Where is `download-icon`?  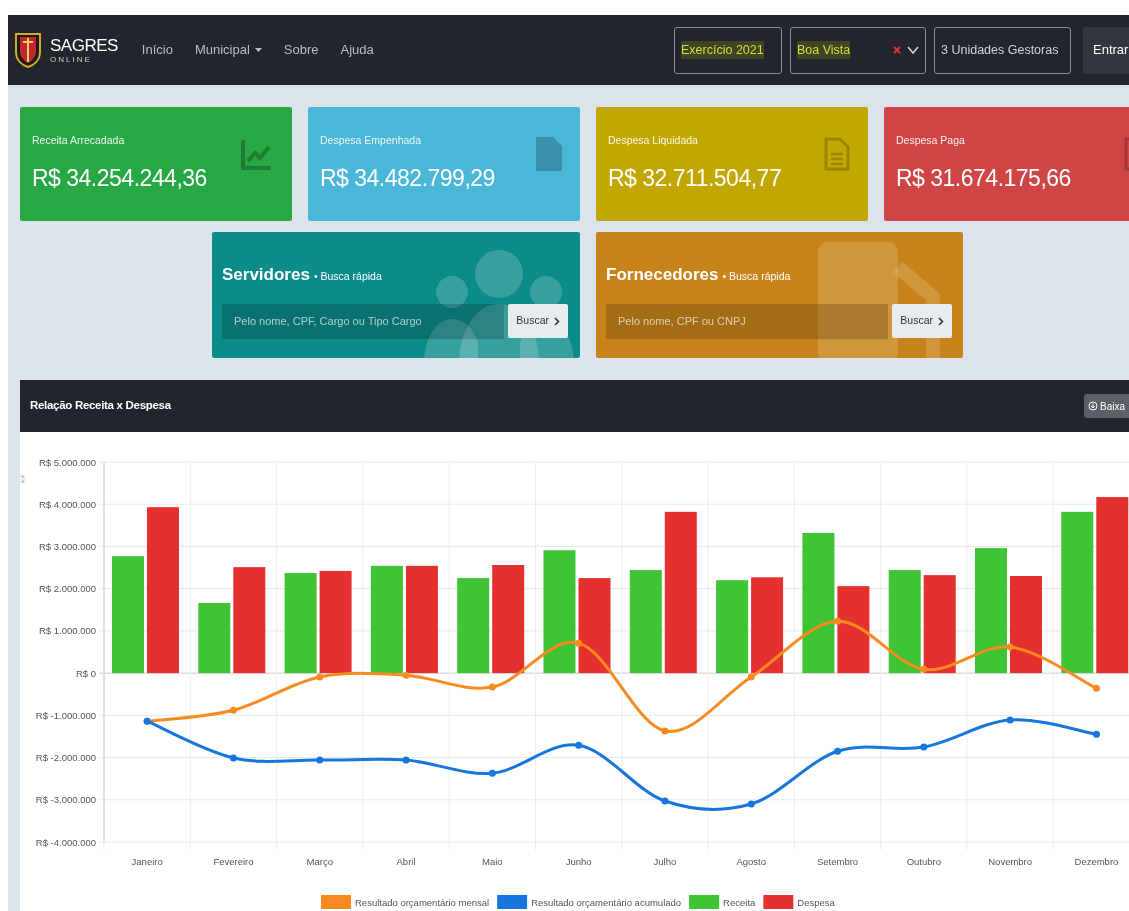 download-icon is located at coordinates (1093, 406).